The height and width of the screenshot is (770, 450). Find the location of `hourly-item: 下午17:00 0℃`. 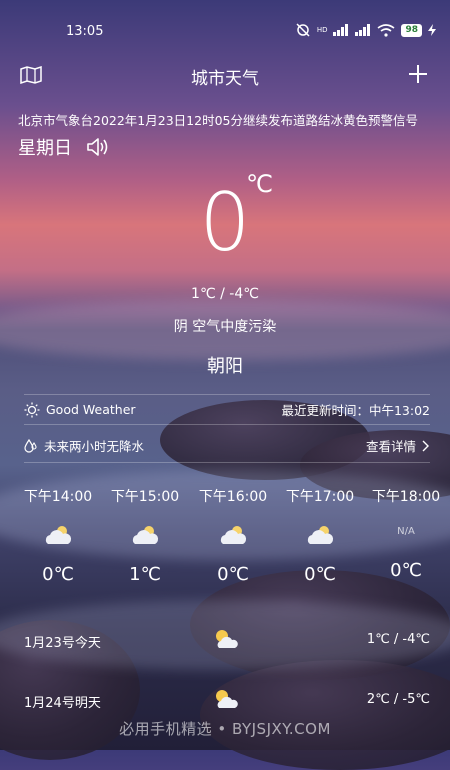

hourly-item: 下午17:00 0℃ is located at coordinates (320, 535).